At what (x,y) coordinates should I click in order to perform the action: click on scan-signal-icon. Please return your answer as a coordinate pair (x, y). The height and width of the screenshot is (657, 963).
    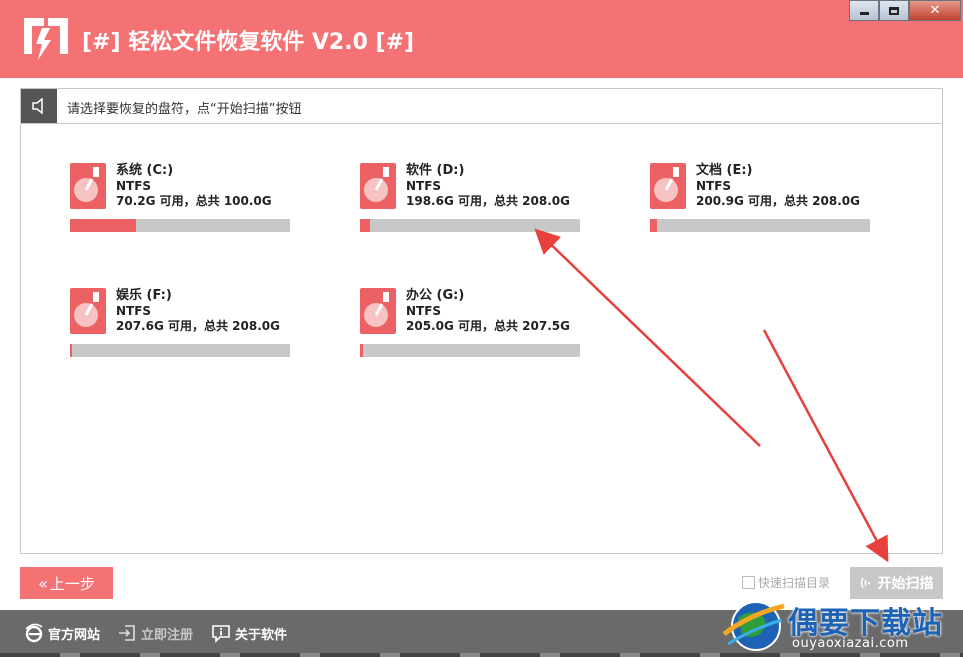
    Looking at the image, I should click on (865, 583).